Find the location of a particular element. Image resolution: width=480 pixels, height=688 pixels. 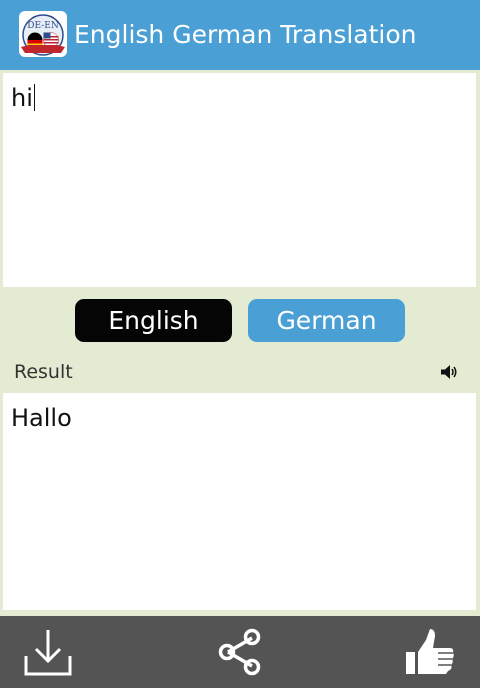

result-label: Result is located at coordinates (43, 372).